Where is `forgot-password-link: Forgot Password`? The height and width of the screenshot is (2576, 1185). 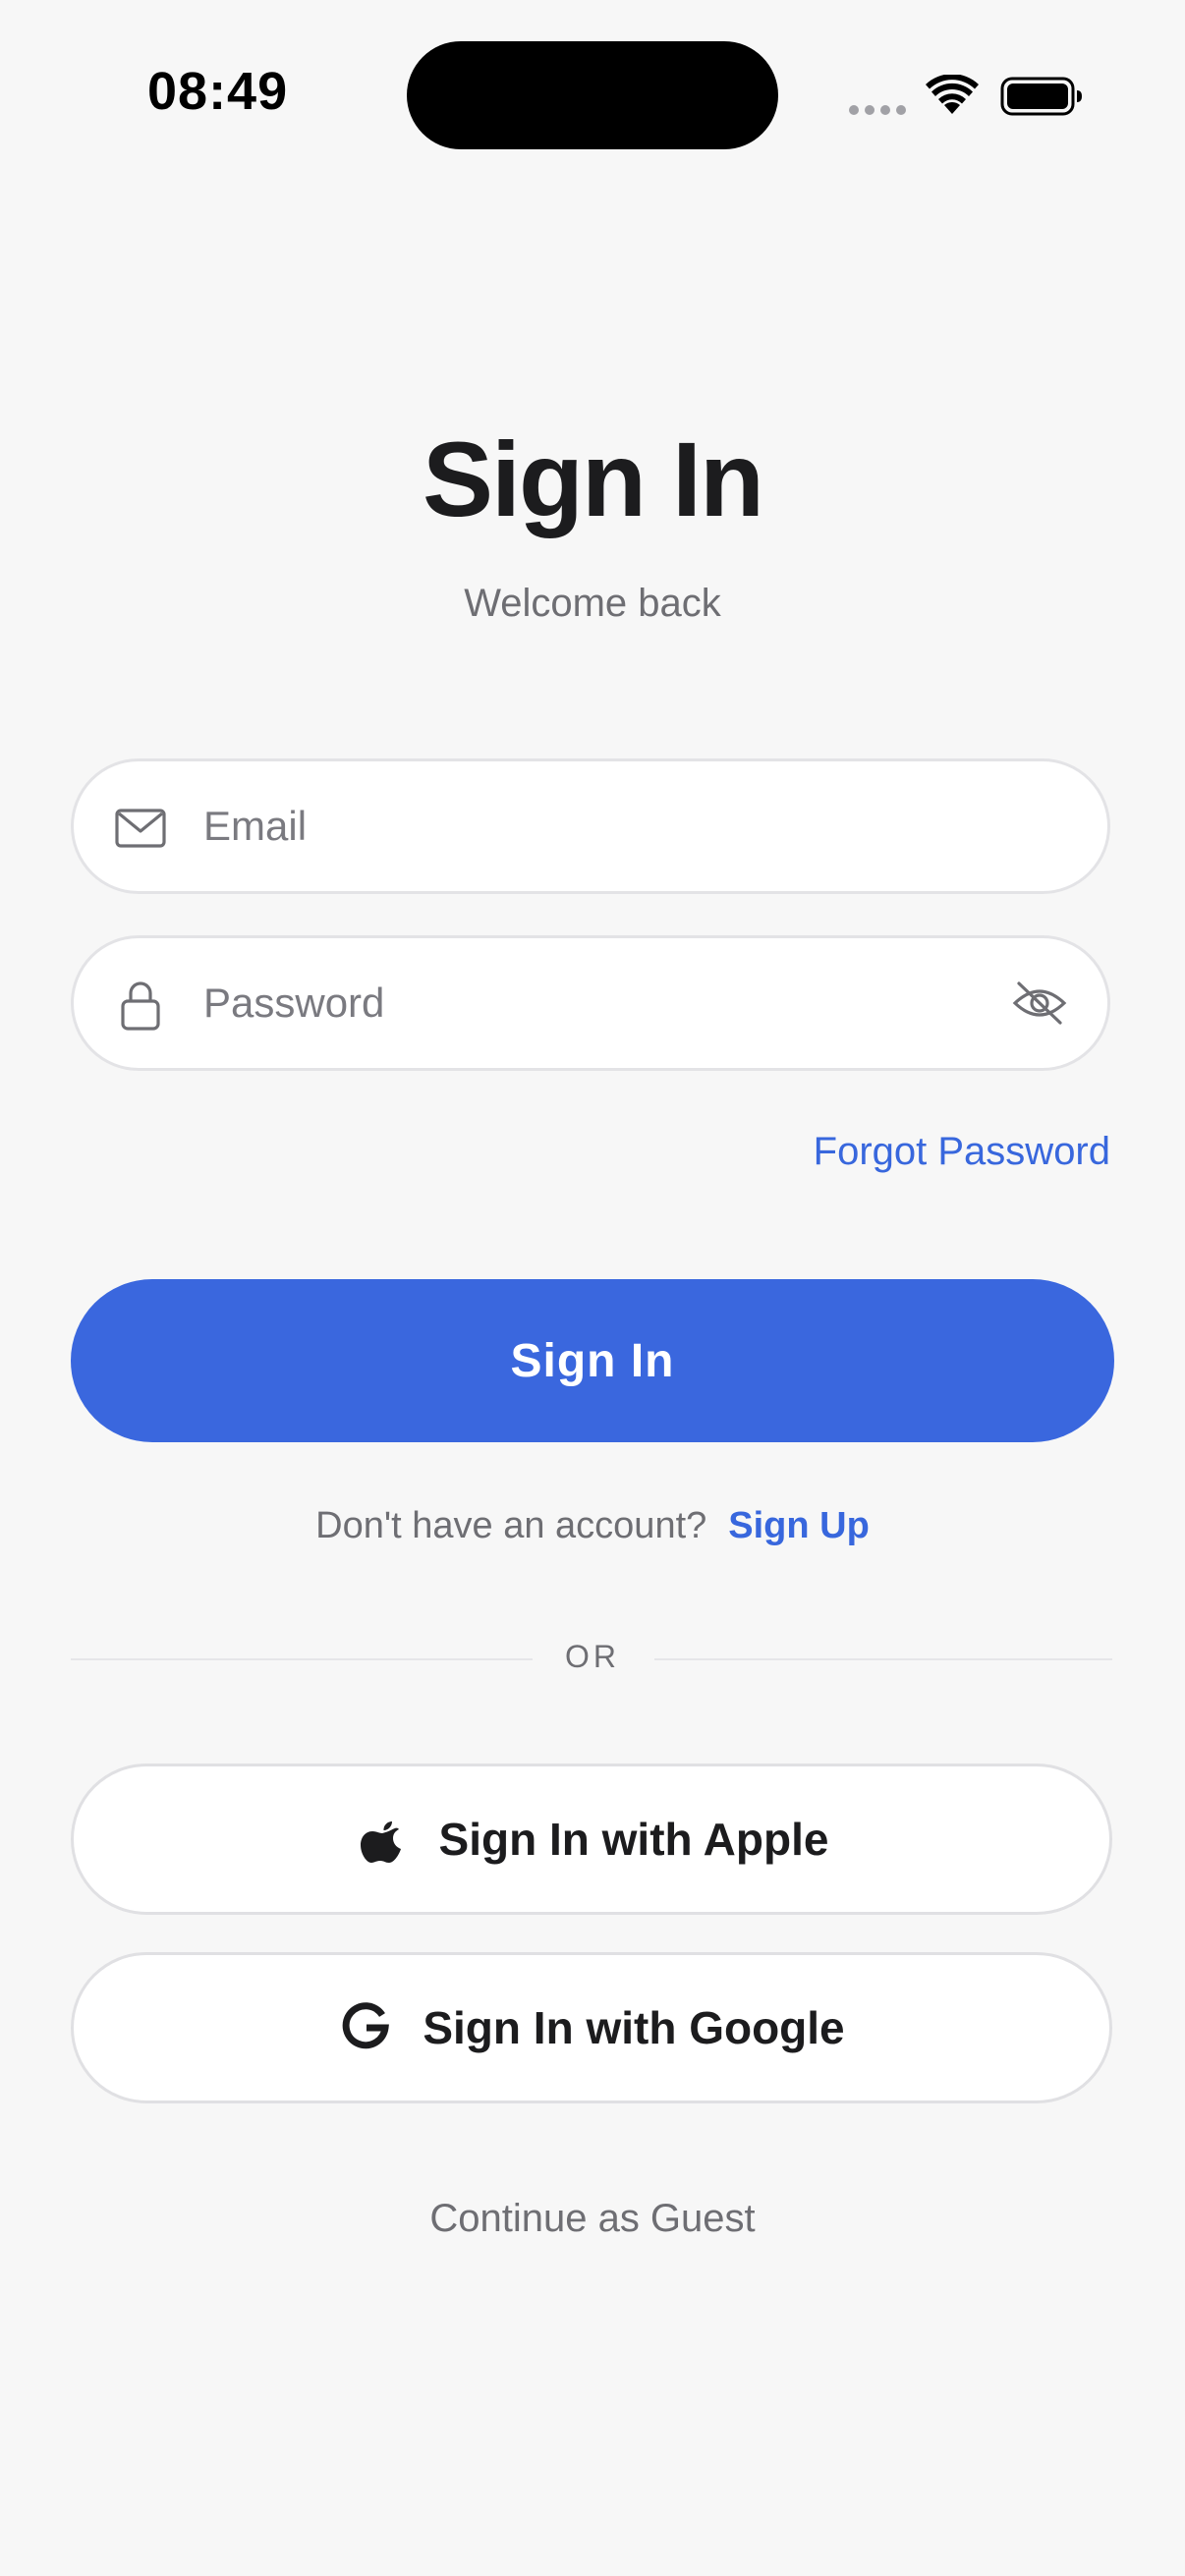 forgot-password-link: Forgot Password is located at coordinates (962, 1152).